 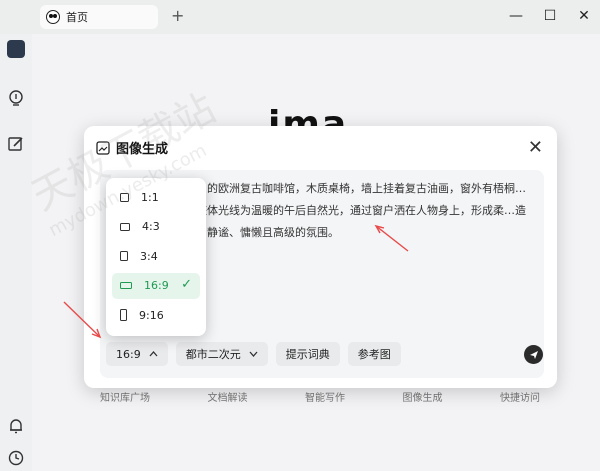 I want to click on annotation-arrow-prompt, so click(x=392, y=238).